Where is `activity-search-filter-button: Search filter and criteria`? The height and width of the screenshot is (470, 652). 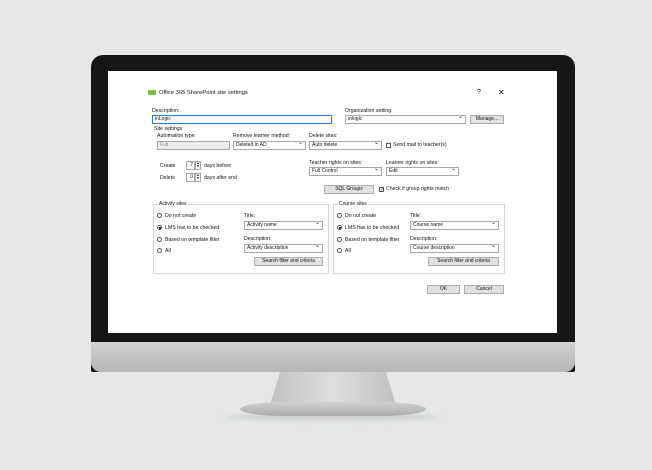 activity-search-filter-button: Search filter and criteria is located at coordinates (288, 261).